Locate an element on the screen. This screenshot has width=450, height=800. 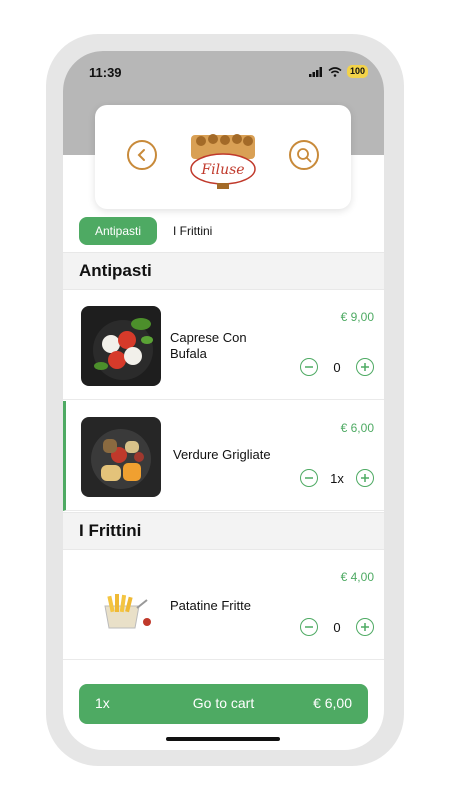
menu-item-caprese: Caprese Con Bufala € 9,00 0 is located at coordinates (223, 345).